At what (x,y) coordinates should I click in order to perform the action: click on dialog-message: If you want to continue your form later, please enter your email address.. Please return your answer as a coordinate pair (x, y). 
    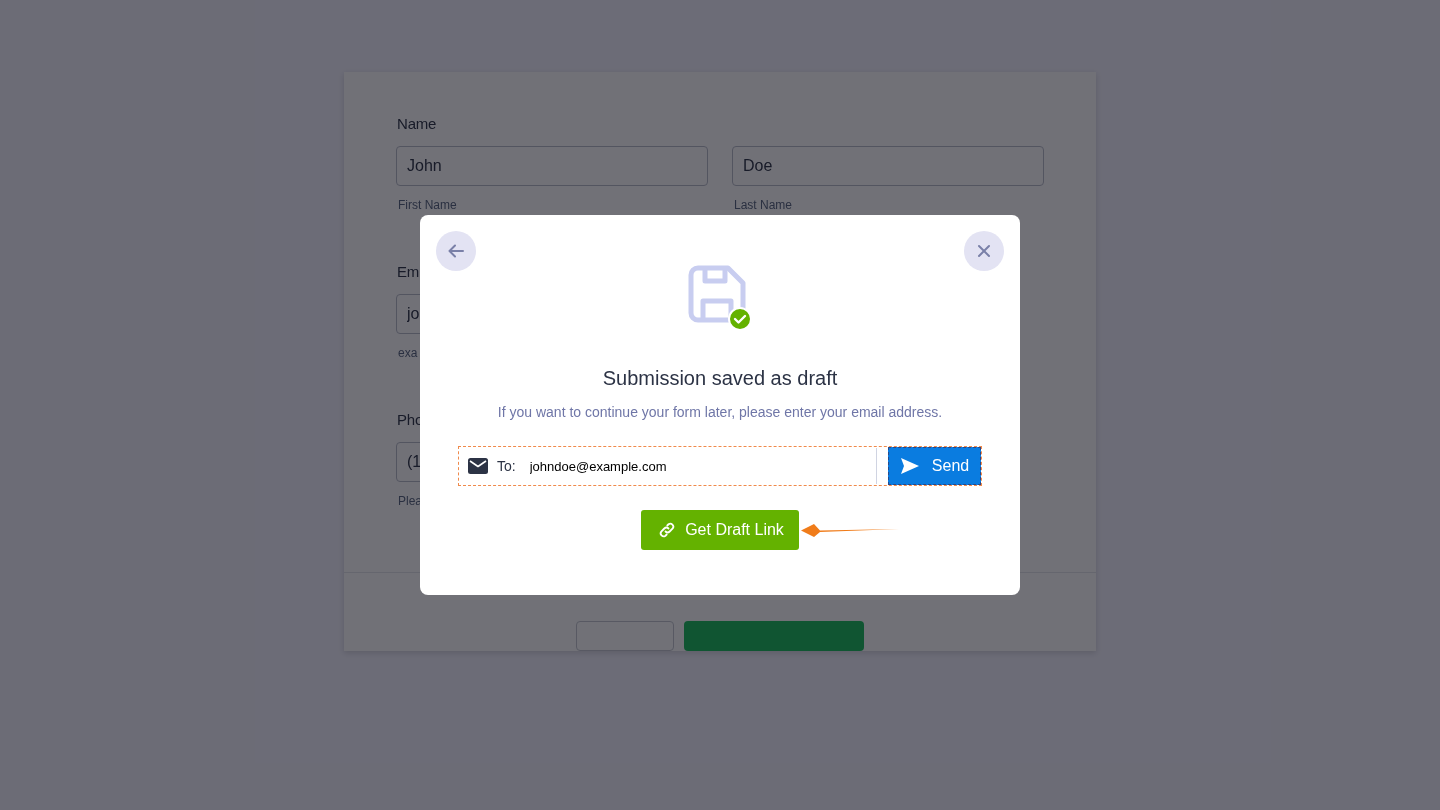
    Looking at the image, I should click on (720, 412).